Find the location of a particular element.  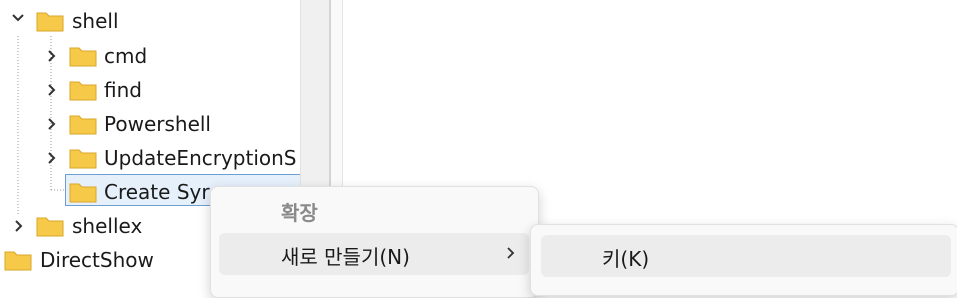

tree-item-find: find is located at coordinates (123, 90).